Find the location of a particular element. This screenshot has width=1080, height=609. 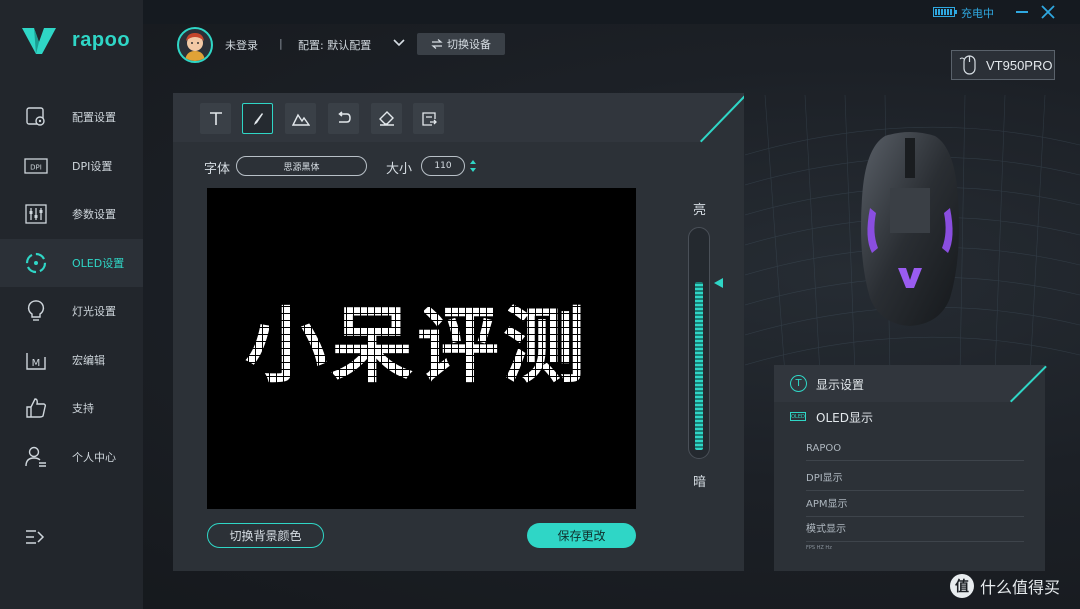

sidebar-item-profile-settings: 配置设置 is located at coordinates (71, 117).